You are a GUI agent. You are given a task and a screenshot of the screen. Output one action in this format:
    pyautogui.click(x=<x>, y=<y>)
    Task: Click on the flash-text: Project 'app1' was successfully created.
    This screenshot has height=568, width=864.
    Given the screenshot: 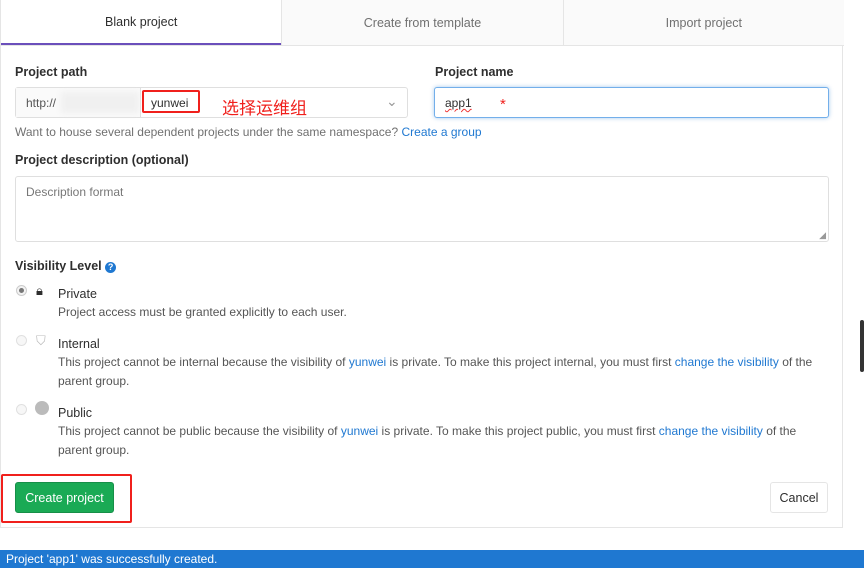 What is the action you would take?
    pyautogui.click(x=112, y=559)
    